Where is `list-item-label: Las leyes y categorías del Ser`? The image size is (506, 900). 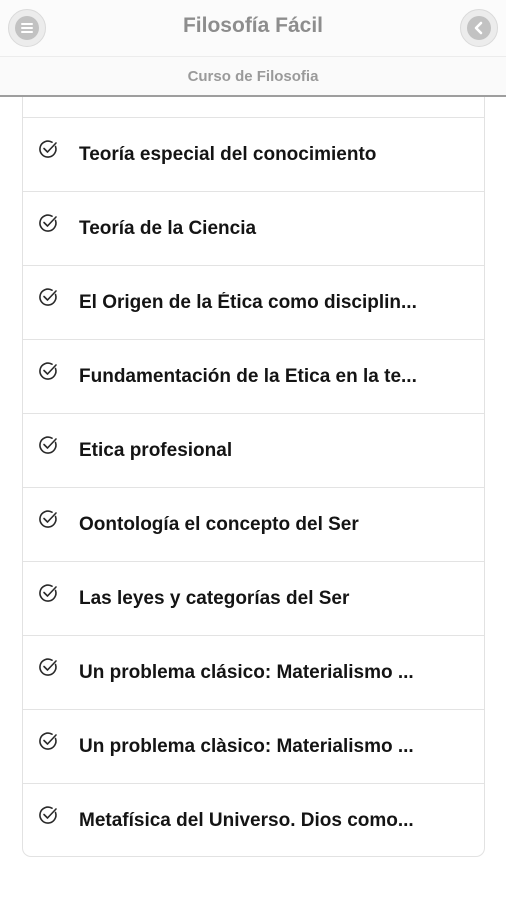 list-item-label: Las leyes y categorías del Ser is located at coordinates (214, 598).